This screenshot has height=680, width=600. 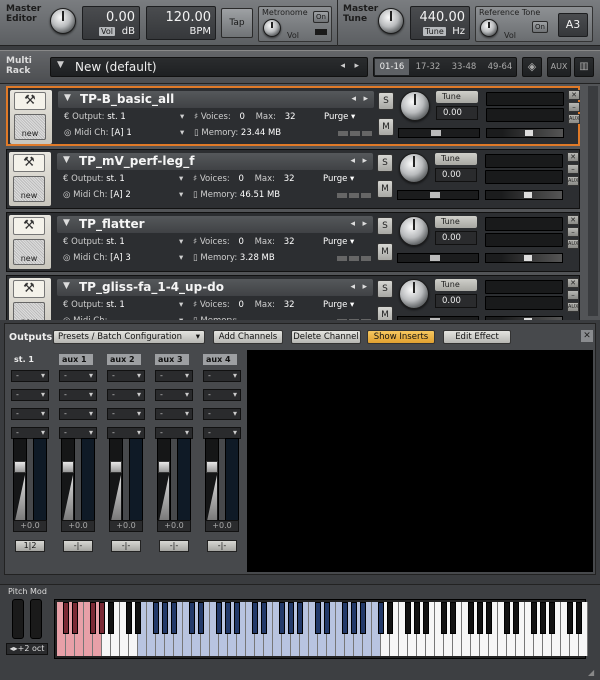 I want to click on midi-channel-row: ◎ Midi Ch: [A] 1, so click(x=98, y=133).